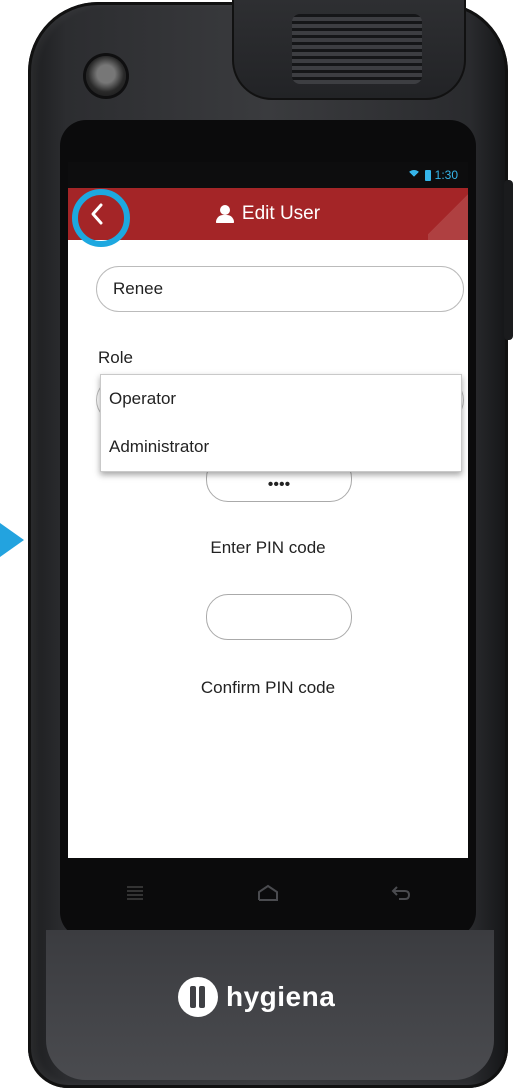 The height and width of the screenshot is (1091, 513). What do you see at coordinates (281, 213) in the screenshot?
I see `page-title: Edit User` at bounding box center [281, 213].